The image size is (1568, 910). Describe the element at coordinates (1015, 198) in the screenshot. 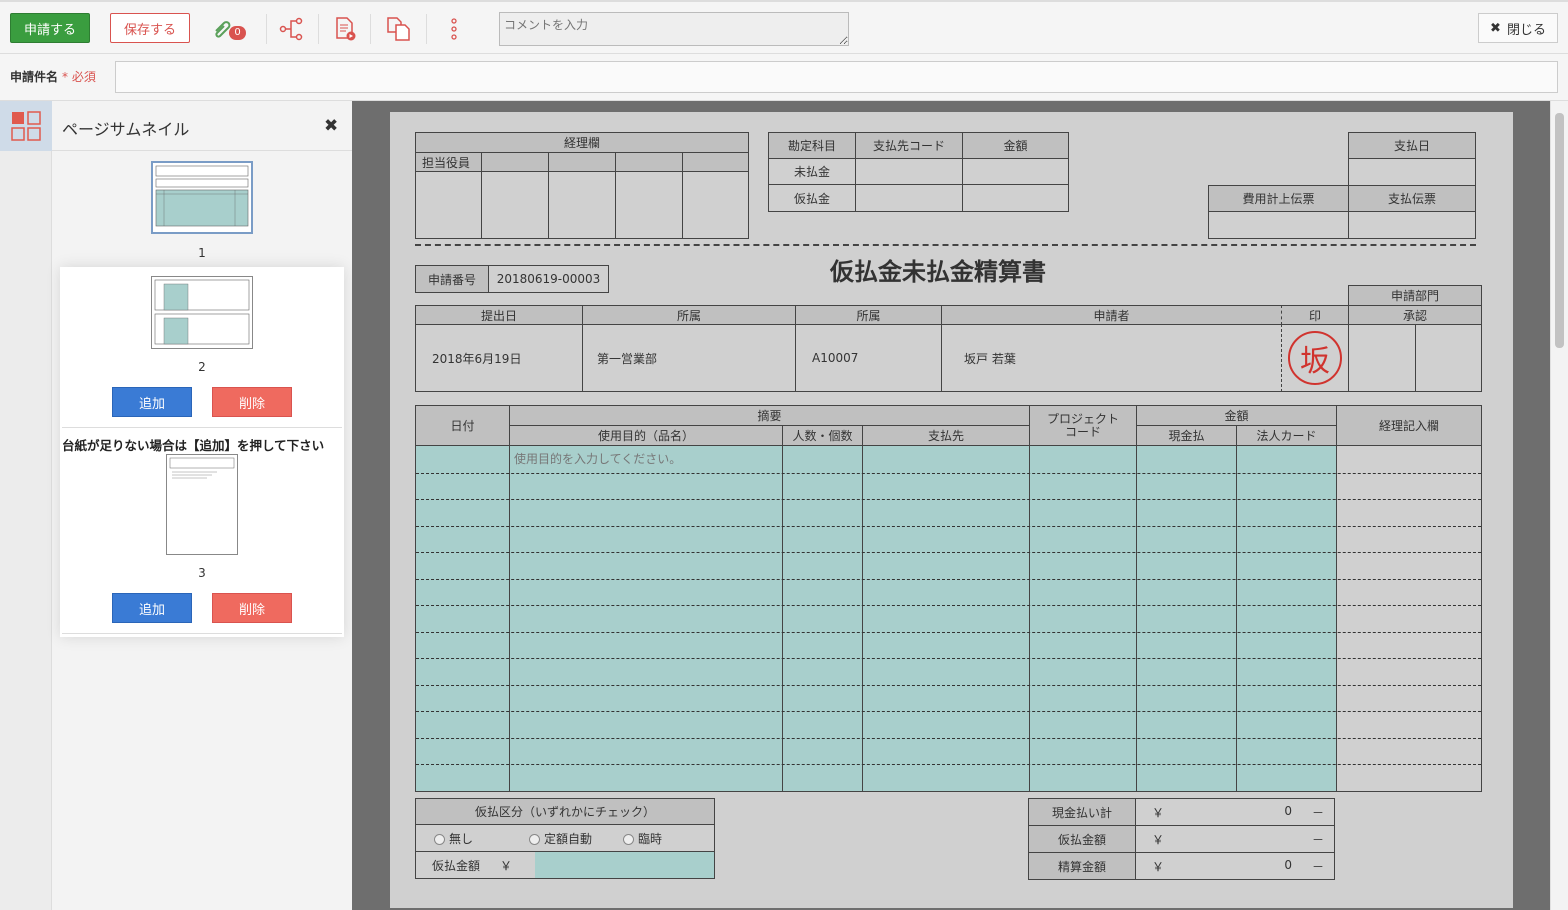

I see `advance-amount` at that location.